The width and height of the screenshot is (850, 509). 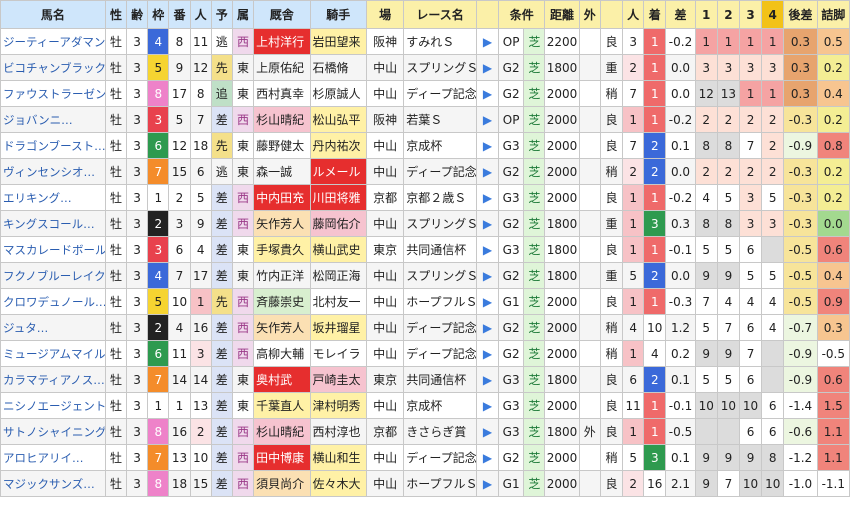 I want to click on col-late-margin: 後差, so click(x=800, y=14).